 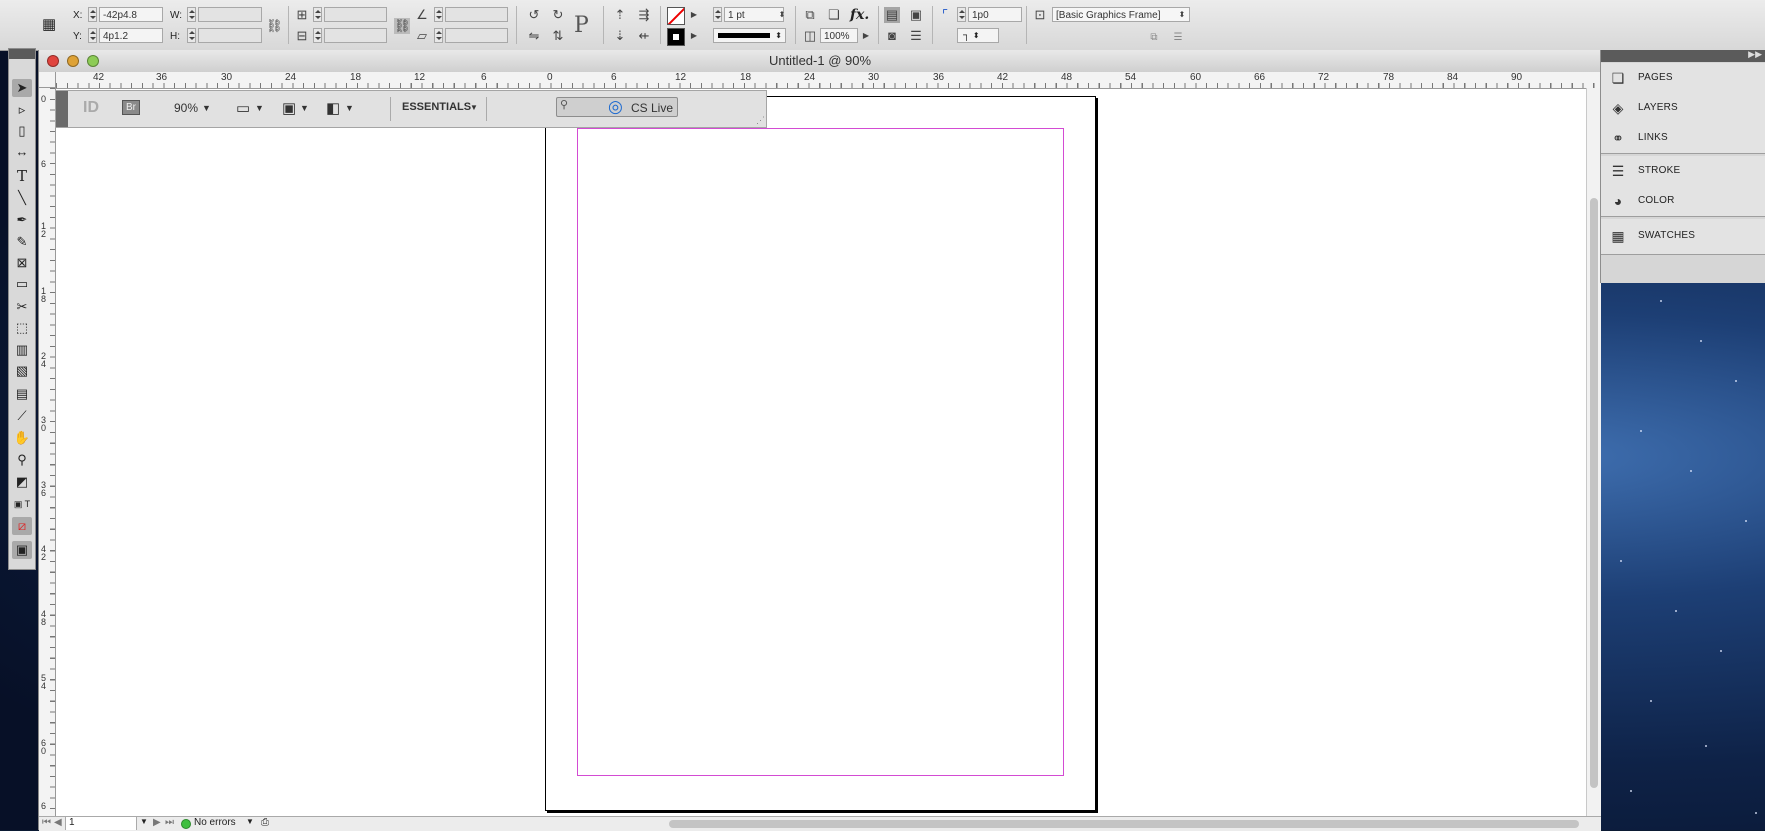 I want to click on arrange-documents-dropdown-icon: ▼, so click(x=349, y=108).